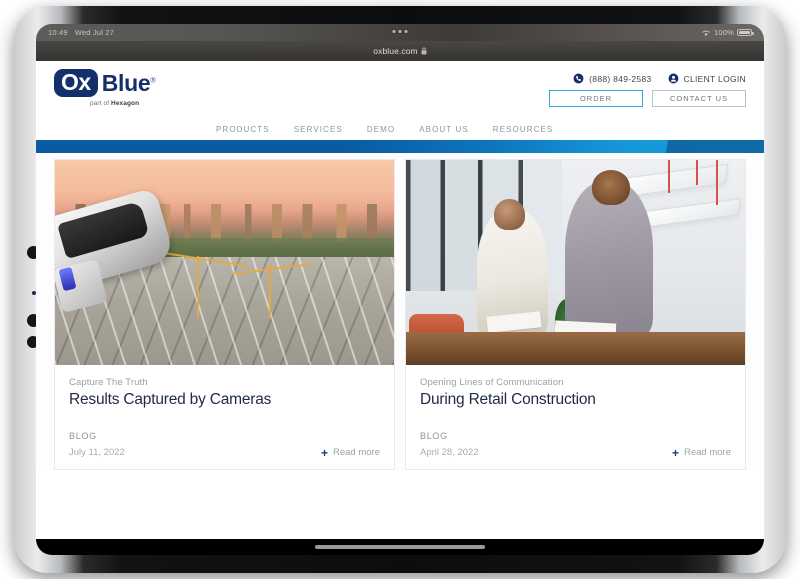  I want to click on status-time: 10:49, so click(58, 32).